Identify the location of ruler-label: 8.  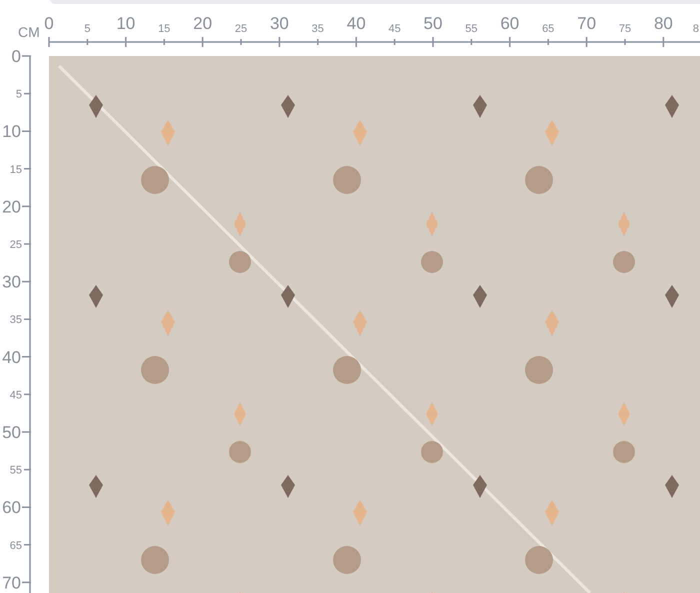
(695, 29).